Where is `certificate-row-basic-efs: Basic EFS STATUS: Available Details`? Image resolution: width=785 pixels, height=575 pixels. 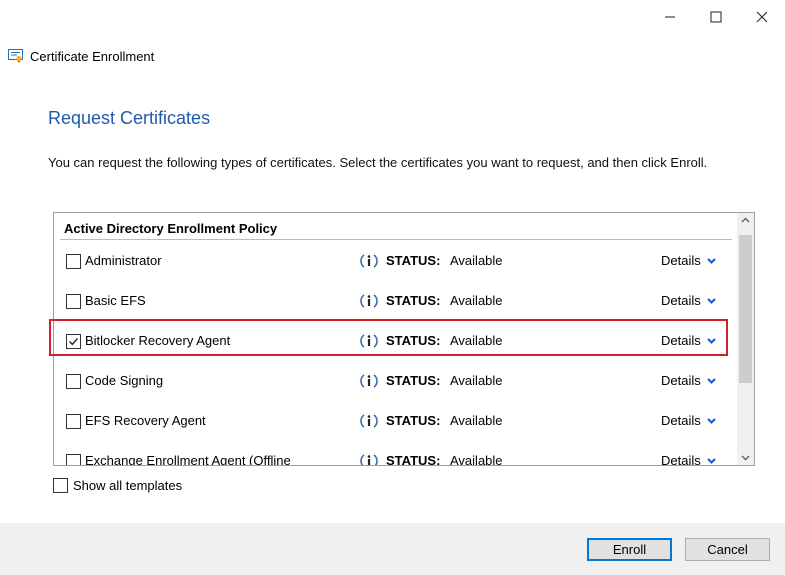
certificate-row-basic-efs: Basic EFS STATUS: Available Details is located at coordinates (394, 301).